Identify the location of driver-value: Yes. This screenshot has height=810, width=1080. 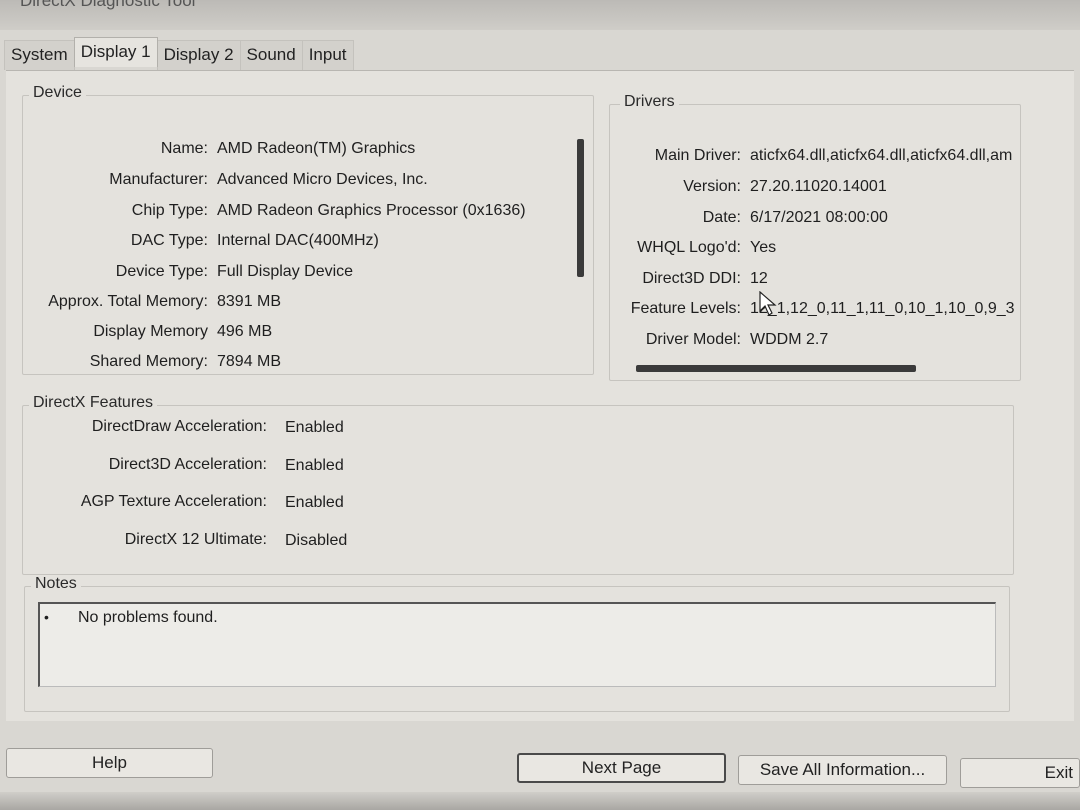
(763, 247).